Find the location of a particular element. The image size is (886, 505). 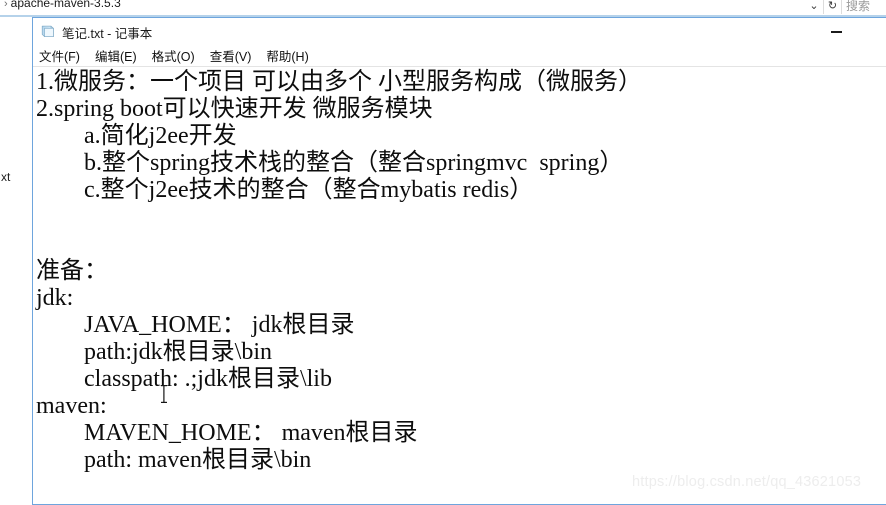

document-line: JAVA_HOME： jdk根目录 is located at coordinates (195, 325).